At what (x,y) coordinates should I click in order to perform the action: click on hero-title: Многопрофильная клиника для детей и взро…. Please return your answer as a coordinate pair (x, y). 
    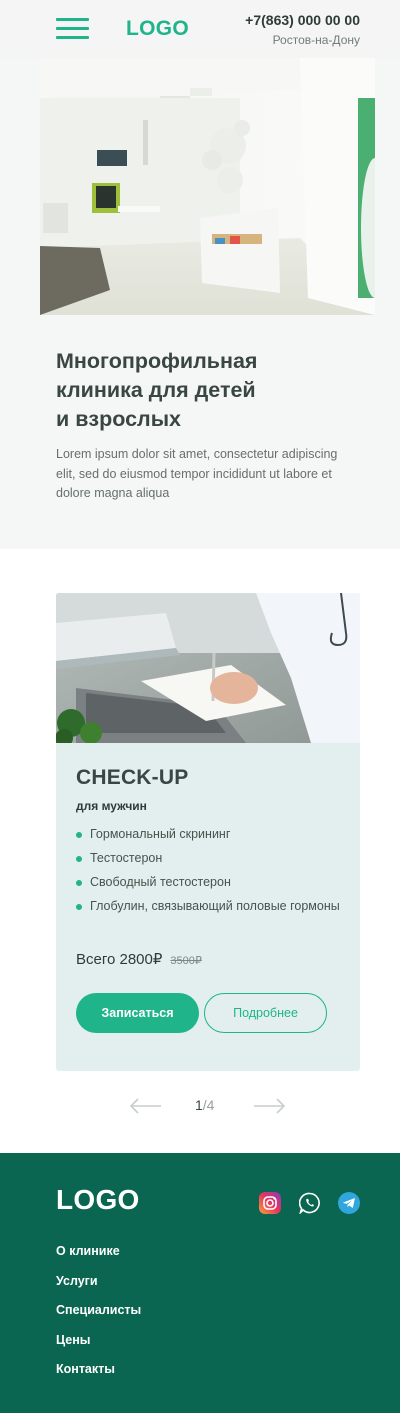
    Looking at the image, I should click on (206, 390).